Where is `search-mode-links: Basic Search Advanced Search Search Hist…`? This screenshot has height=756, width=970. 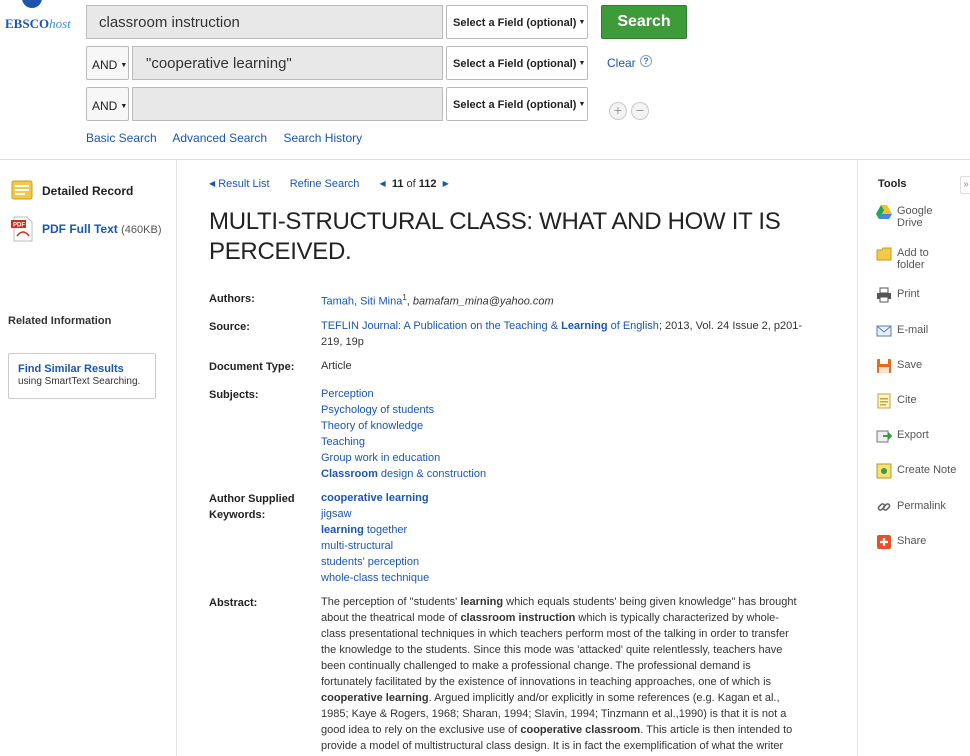 search-mode-links: Basic Search Advanced Search Search Hist… is located at coordinates (230, 138).